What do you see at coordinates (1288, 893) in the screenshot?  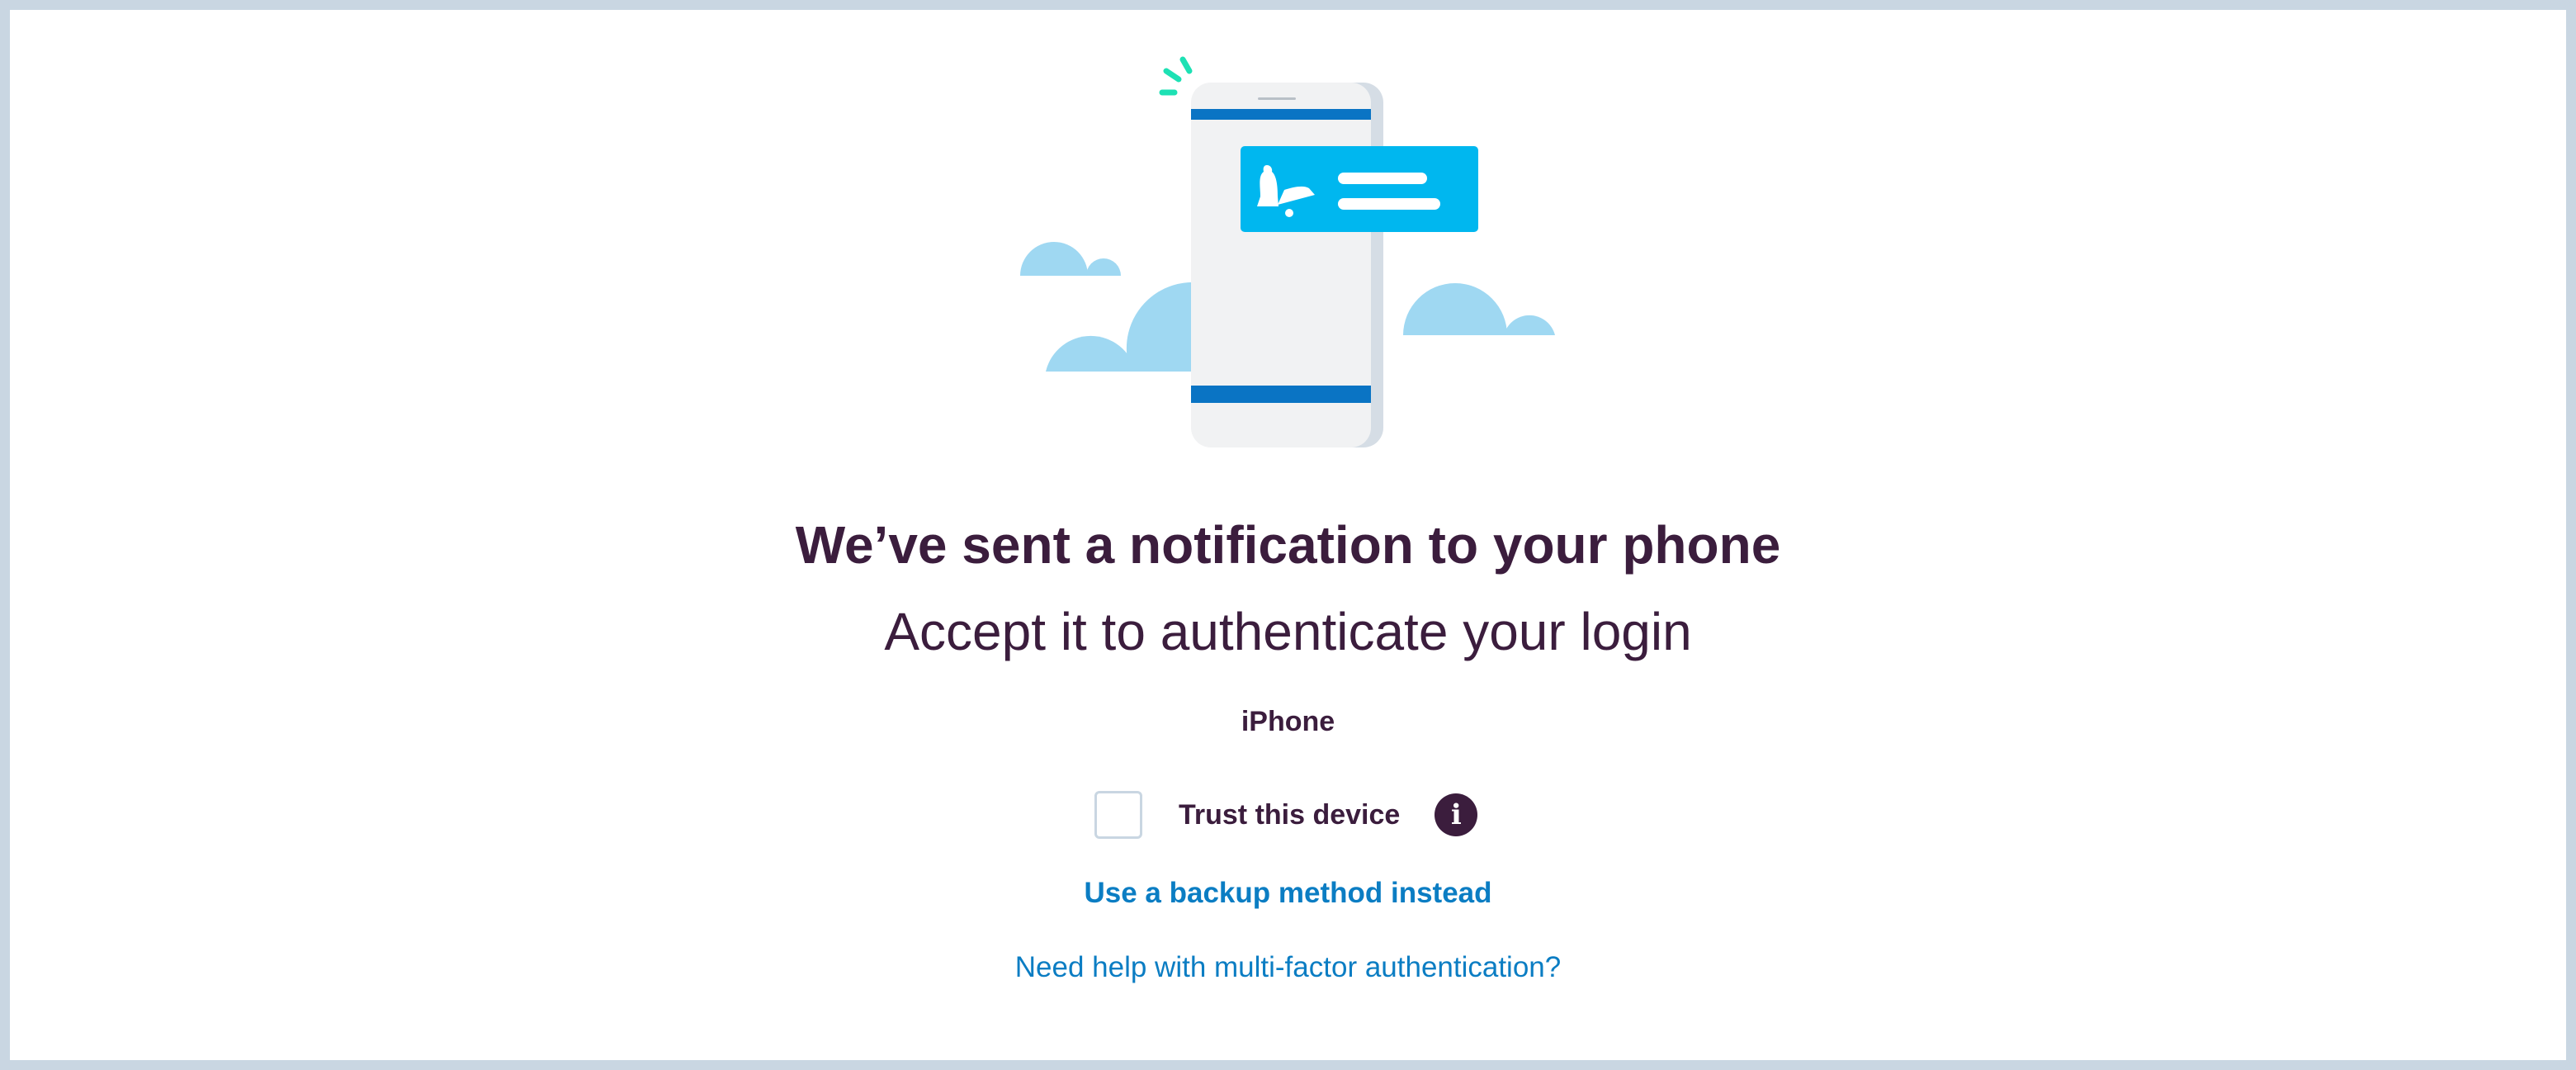 I see `backup-method-link: Use a backup method instead` at bounding box center [1288, 893].